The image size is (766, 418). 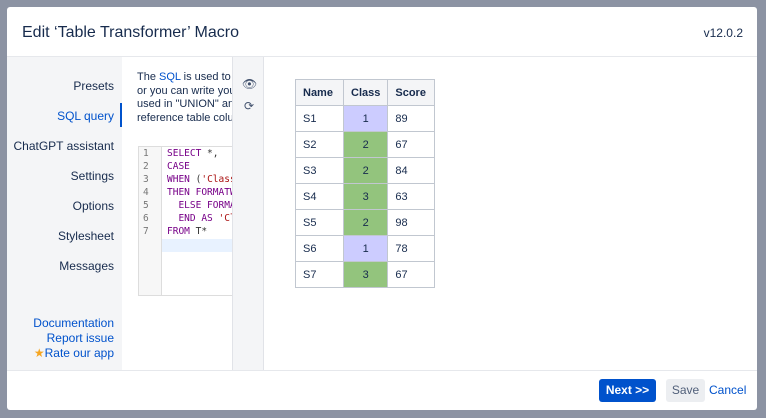 I want to click on table-row: S3 2 84, so click(x=365, y=170).